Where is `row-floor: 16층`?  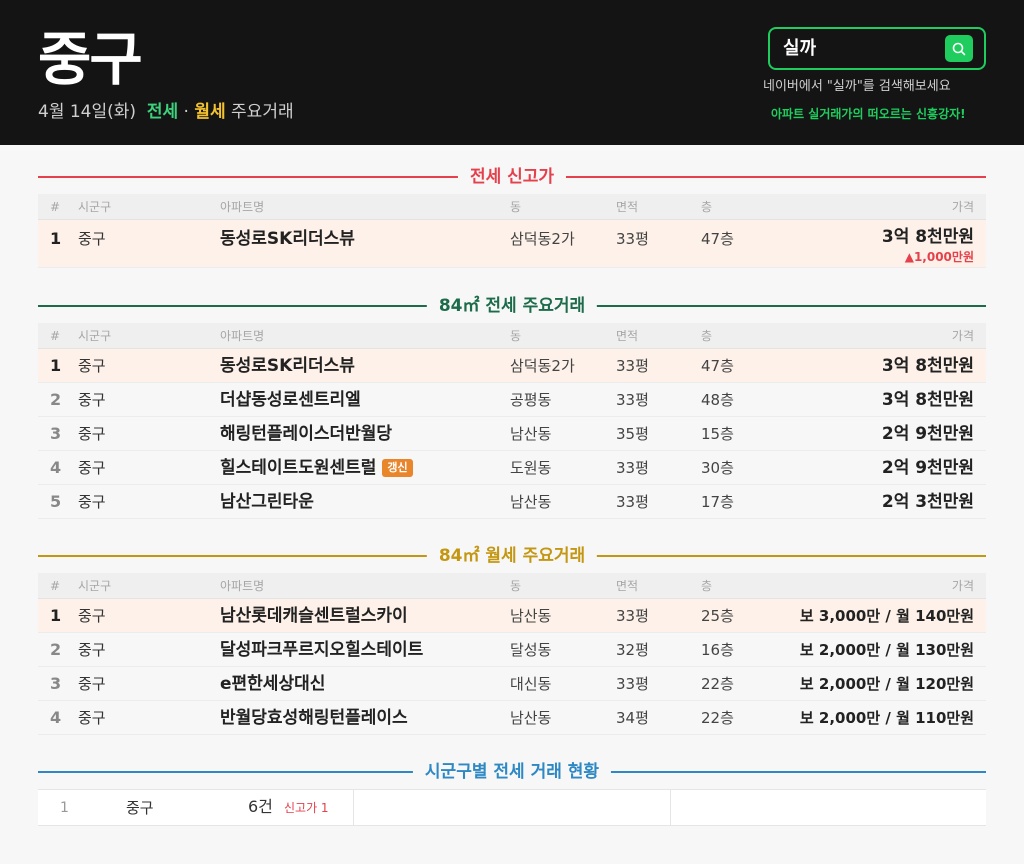
row-floor: 16층 is located at coordinates (717, 650).